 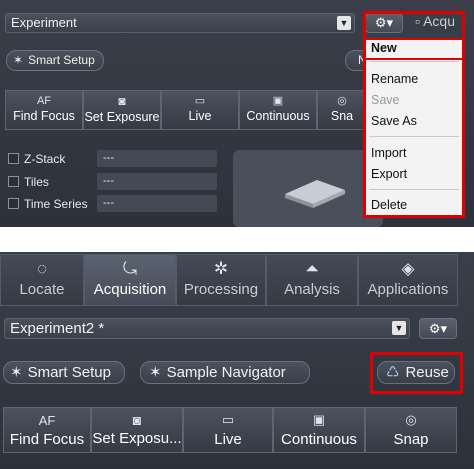 What do you see at coordinates (411, 430) in the screenshot?
I see `snap-button: ◎ Snap` at bounding box center [411, 430].